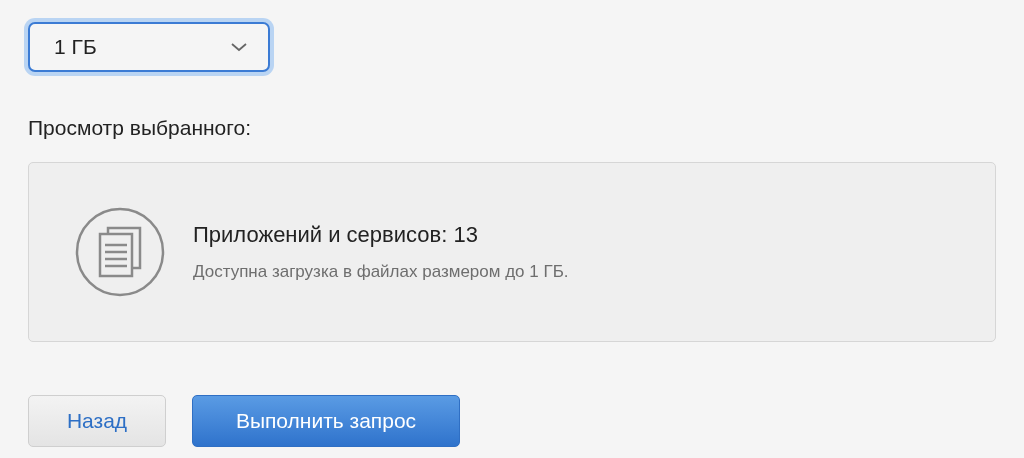  I want to click on back-button: Назад, so click(97, 420).